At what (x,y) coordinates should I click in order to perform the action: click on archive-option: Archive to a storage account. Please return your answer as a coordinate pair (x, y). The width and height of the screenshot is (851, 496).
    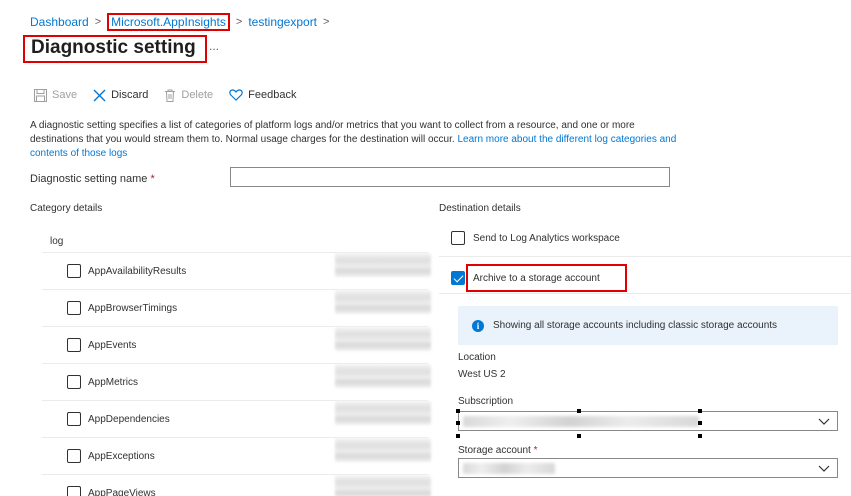
    Looking at the image, I should click on (525, 278).